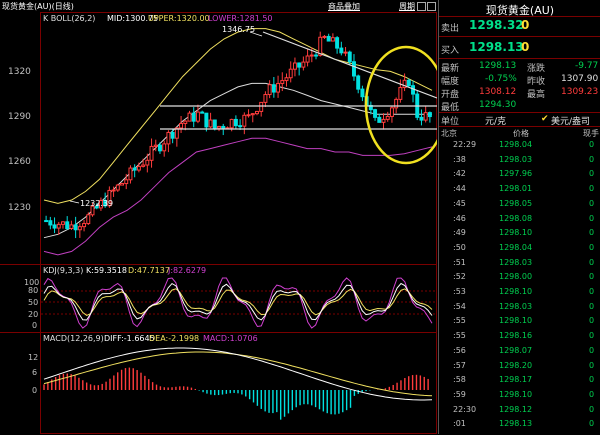 The height and width of the screenshot is (435, 600). Describe the element at coordinates (33, 357) in the screenshot. I see `y-tick: 12` at that location.